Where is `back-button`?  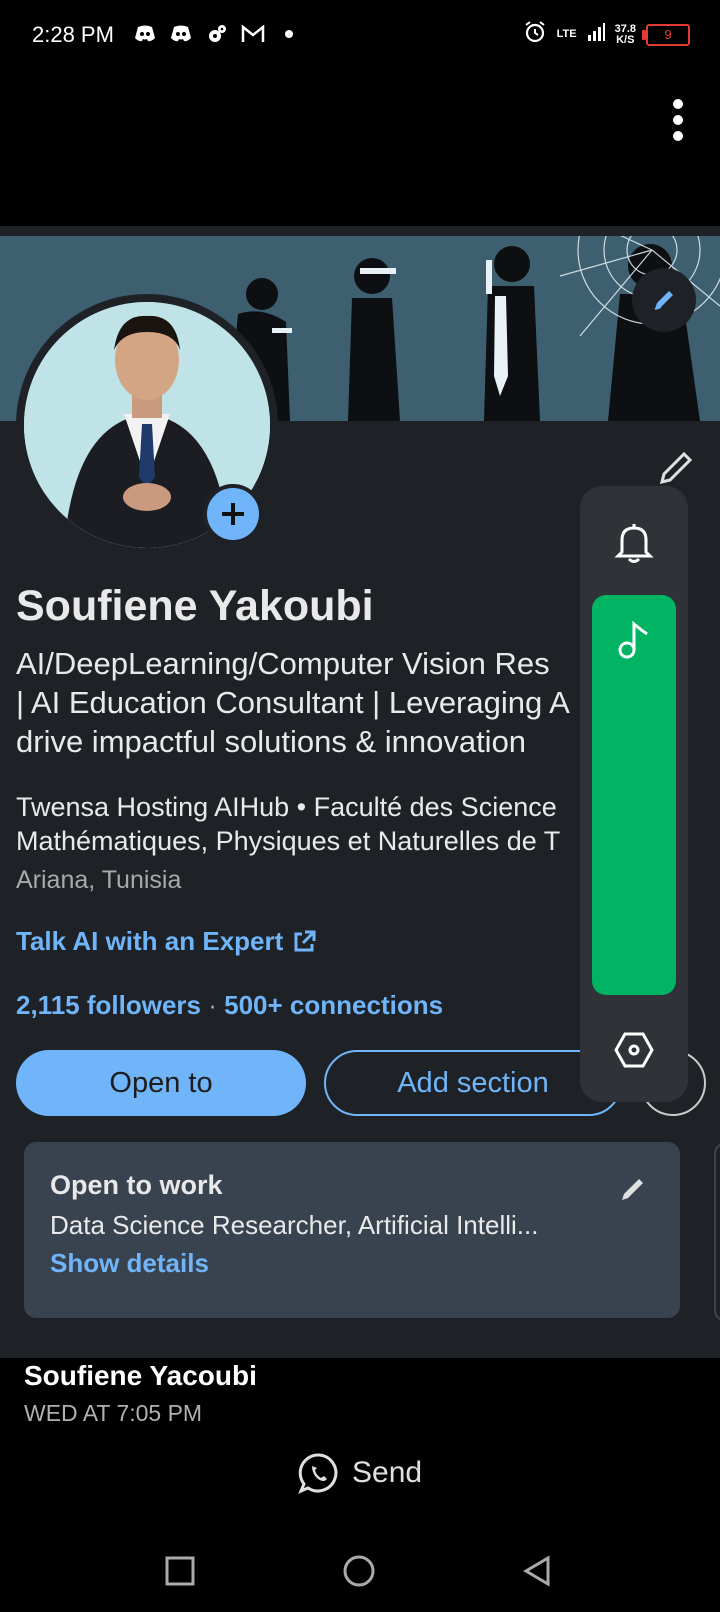
back-button is located at coordinates (537, 1571).